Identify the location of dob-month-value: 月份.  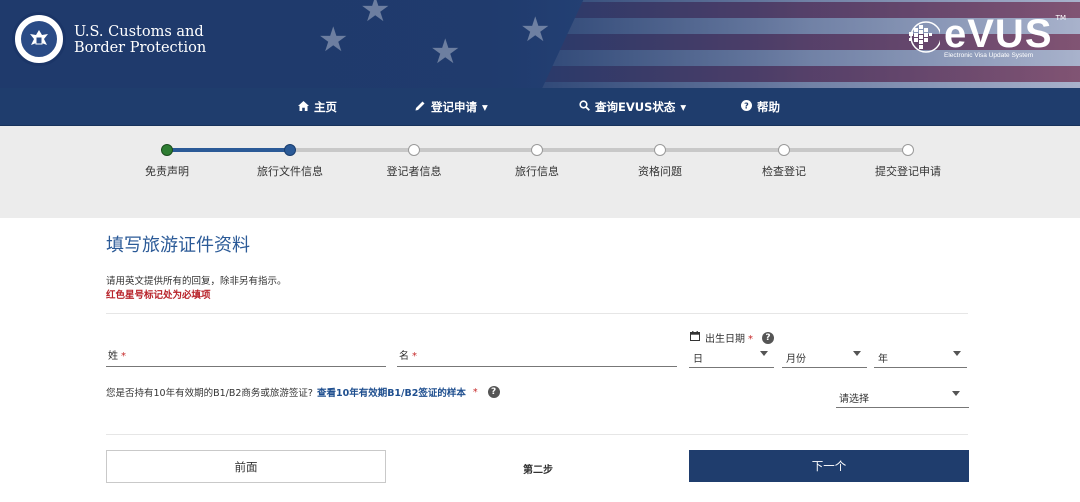
(796, 359).